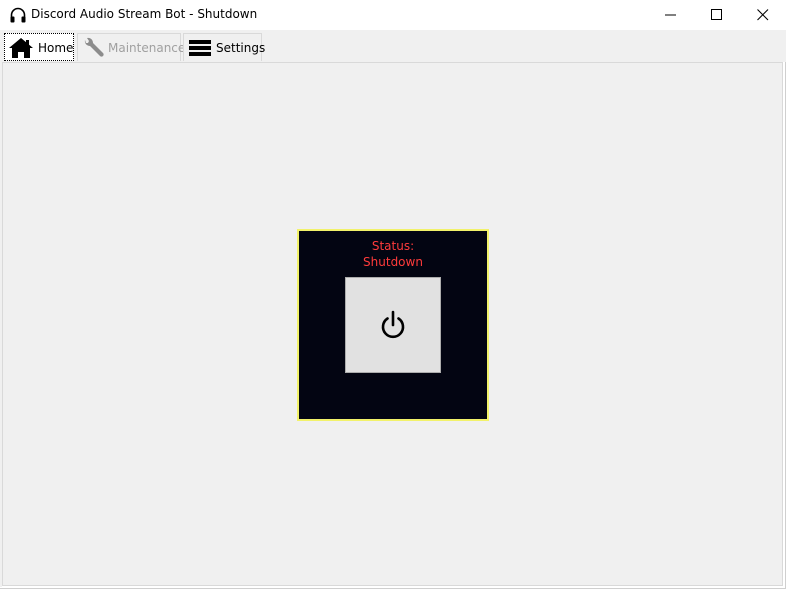  I want to click on home-icon, so click(21, 49).